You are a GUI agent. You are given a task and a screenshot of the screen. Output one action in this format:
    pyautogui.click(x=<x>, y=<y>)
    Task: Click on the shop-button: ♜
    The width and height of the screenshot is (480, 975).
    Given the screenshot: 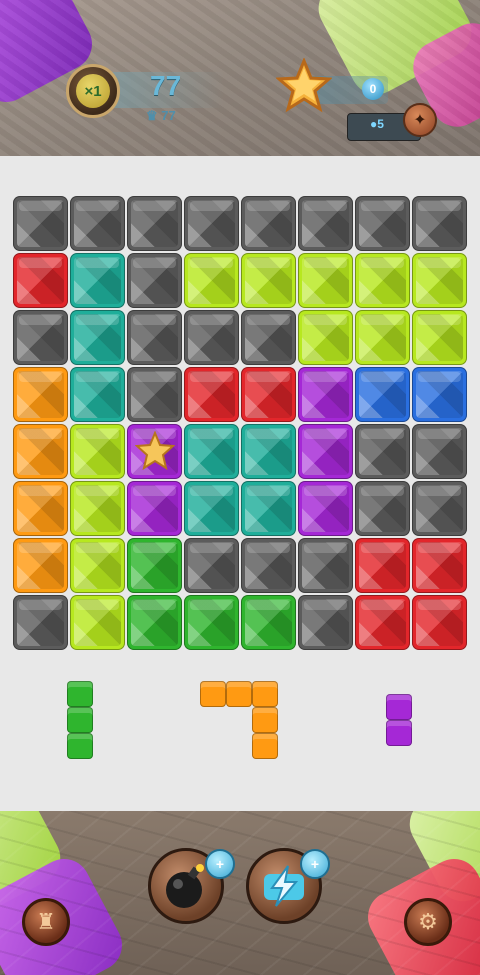 What is the action you would take?
    pyautogui.click(x=46, y=922)
    